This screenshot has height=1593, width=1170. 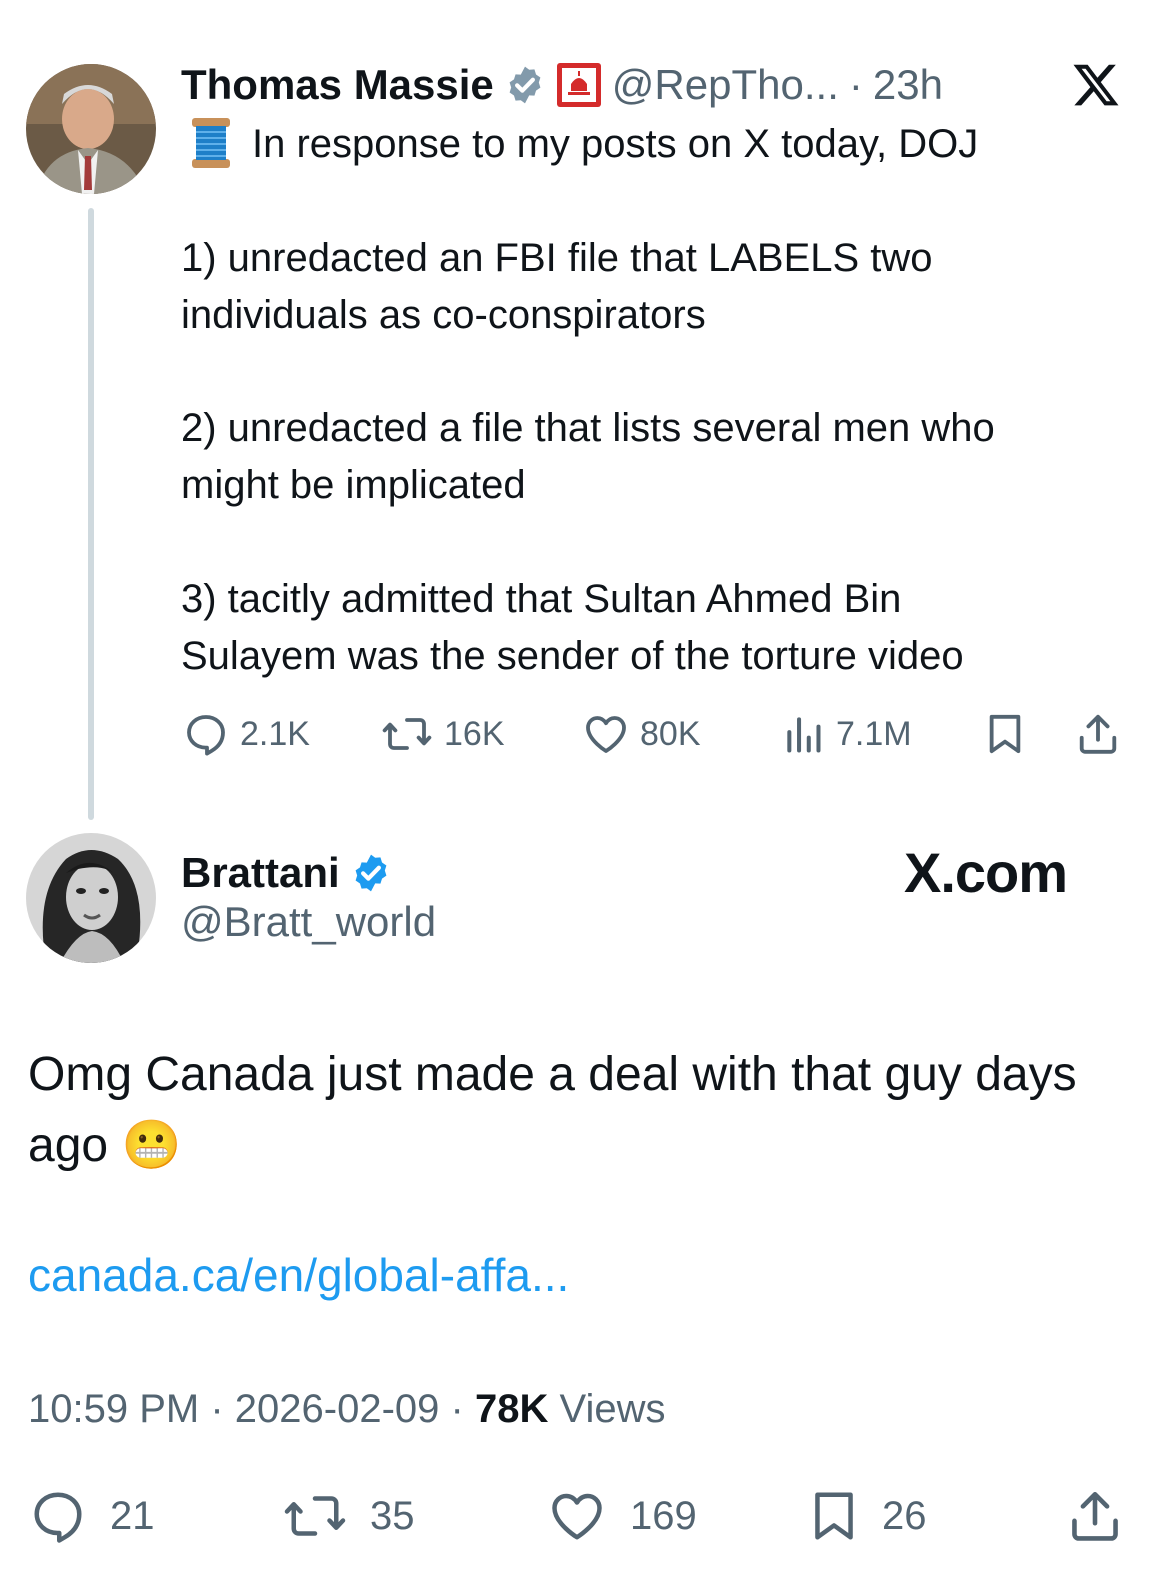 I want to click on repost-button: 16K, so click(x=442, y=734).